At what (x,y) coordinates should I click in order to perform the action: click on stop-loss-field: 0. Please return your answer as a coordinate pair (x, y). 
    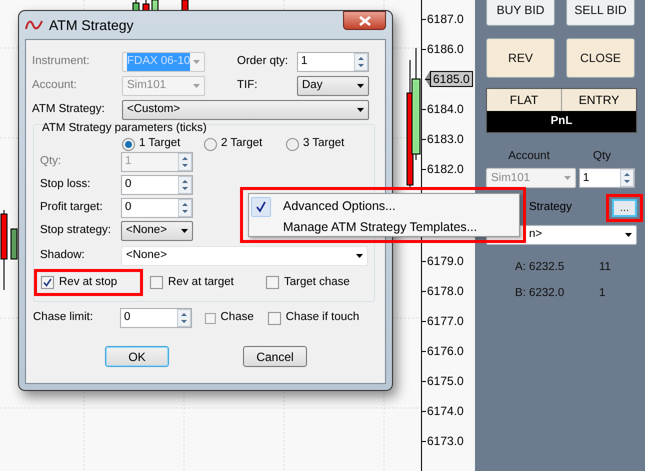
    Looking at the image, I should click on (157, 185).